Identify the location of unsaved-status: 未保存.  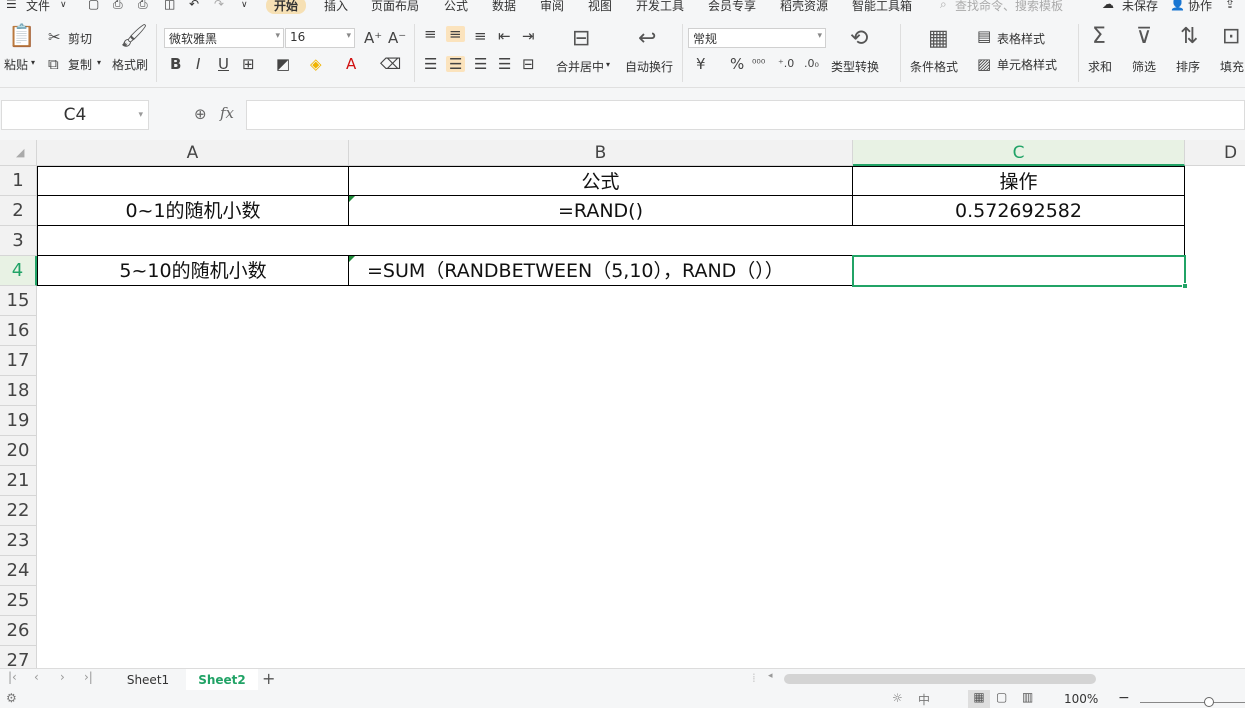
(1140, 7).